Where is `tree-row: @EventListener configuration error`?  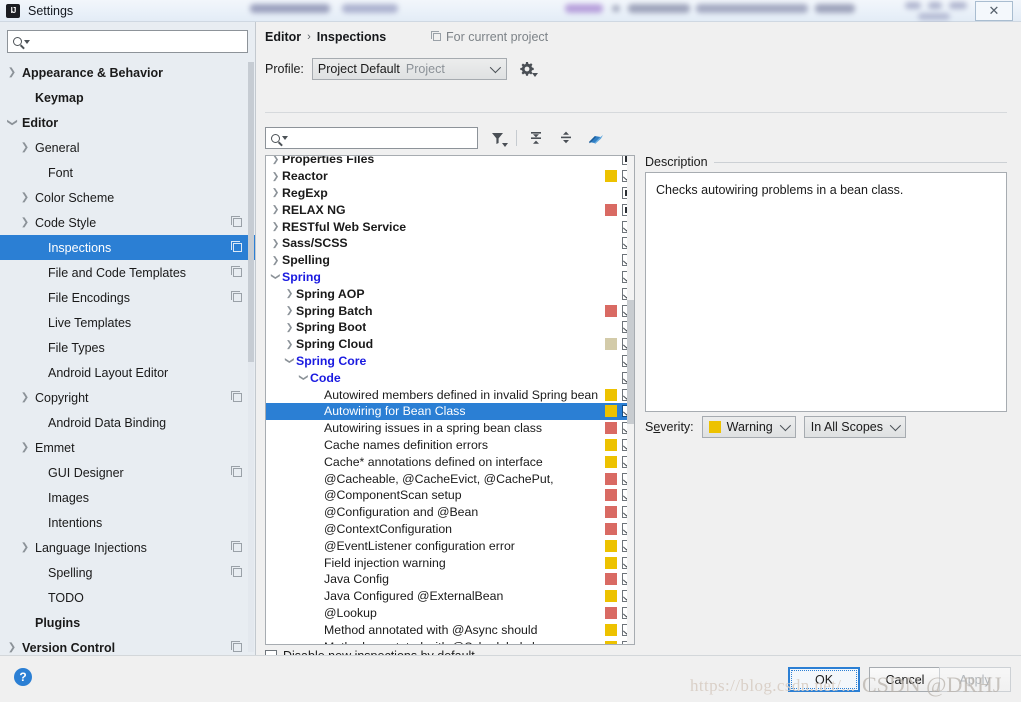
tree-row: @EventListener configuration error is located at coordinates (450, 545).